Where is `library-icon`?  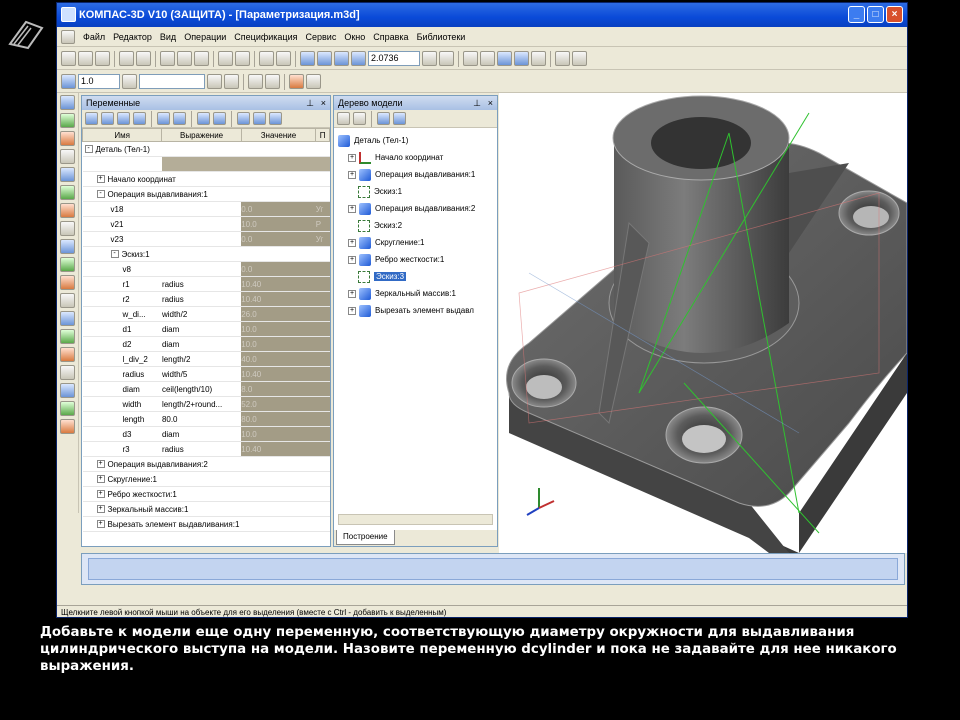
library-icon is located at coordinates (67, 390).